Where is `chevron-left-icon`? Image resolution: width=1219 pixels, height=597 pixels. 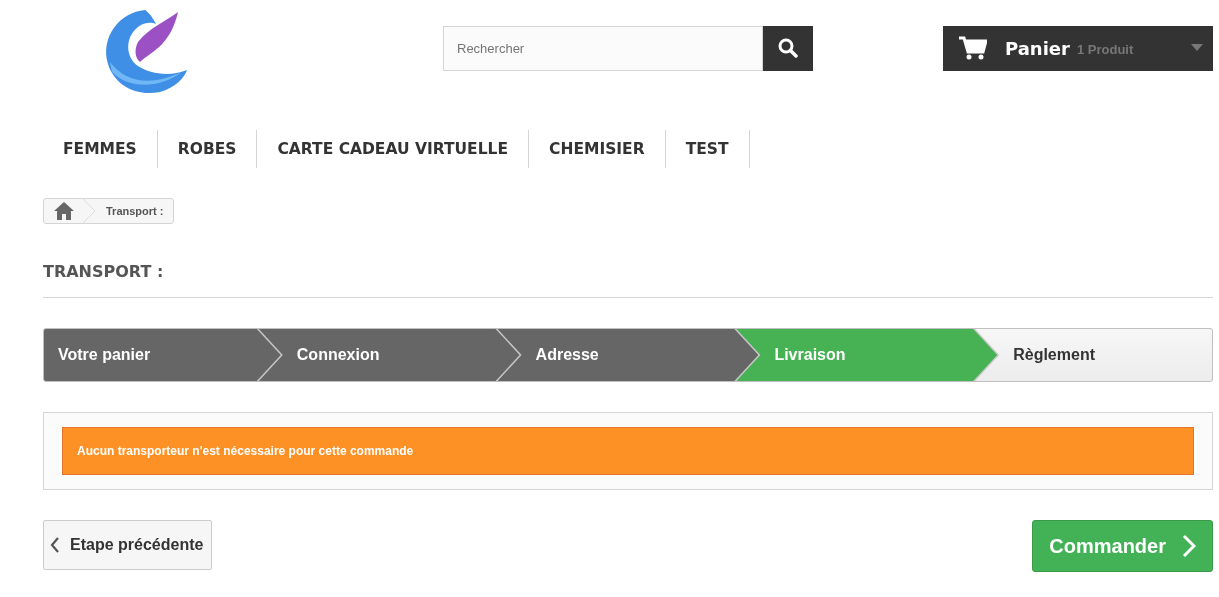
chevron-left-icon is located at coordinates (55, 545).